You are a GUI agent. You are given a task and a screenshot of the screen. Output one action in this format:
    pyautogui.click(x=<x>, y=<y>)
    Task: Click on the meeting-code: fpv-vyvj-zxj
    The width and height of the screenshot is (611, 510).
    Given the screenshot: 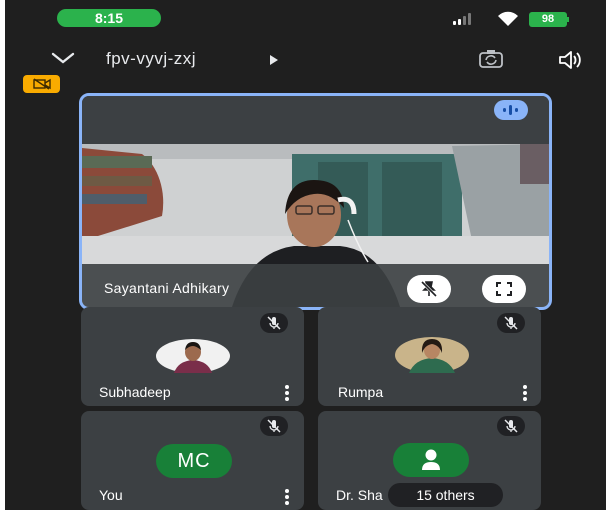 What is the action you would take?
    pyautogui.click(x=151, y=59)
    